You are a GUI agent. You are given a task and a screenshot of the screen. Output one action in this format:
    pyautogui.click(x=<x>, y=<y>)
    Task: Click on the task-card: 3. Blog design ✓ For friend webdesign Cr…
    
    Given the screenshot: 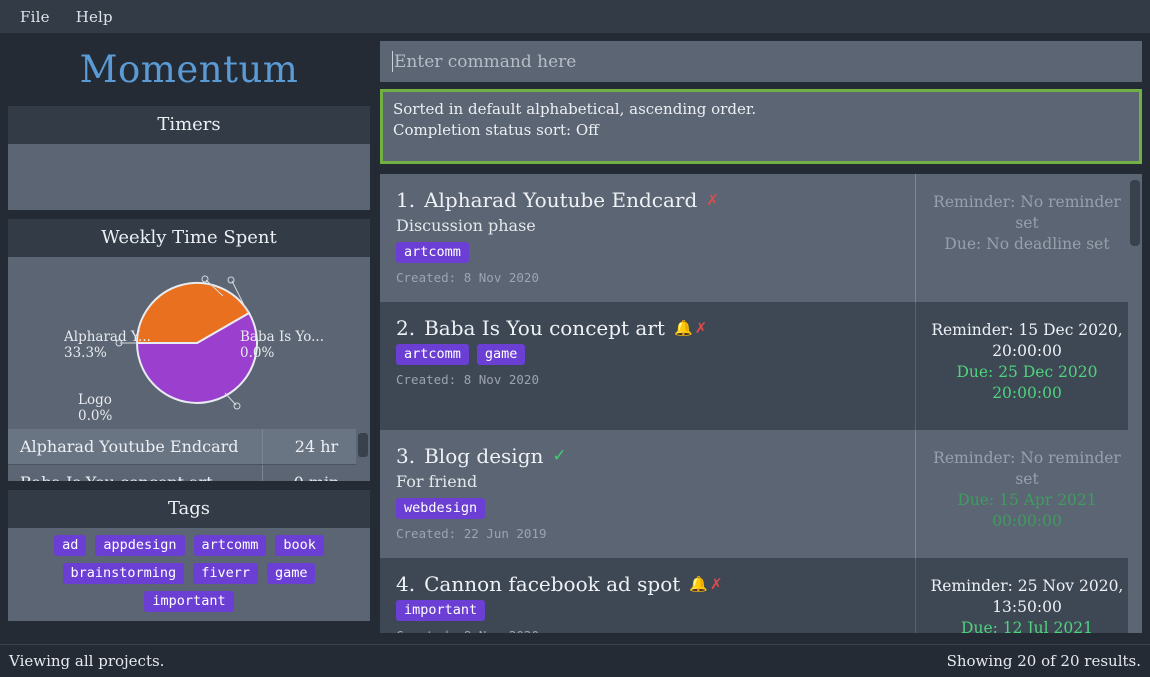 What is the action you would take?
    pyautogui.click(x=759, y=494)
    